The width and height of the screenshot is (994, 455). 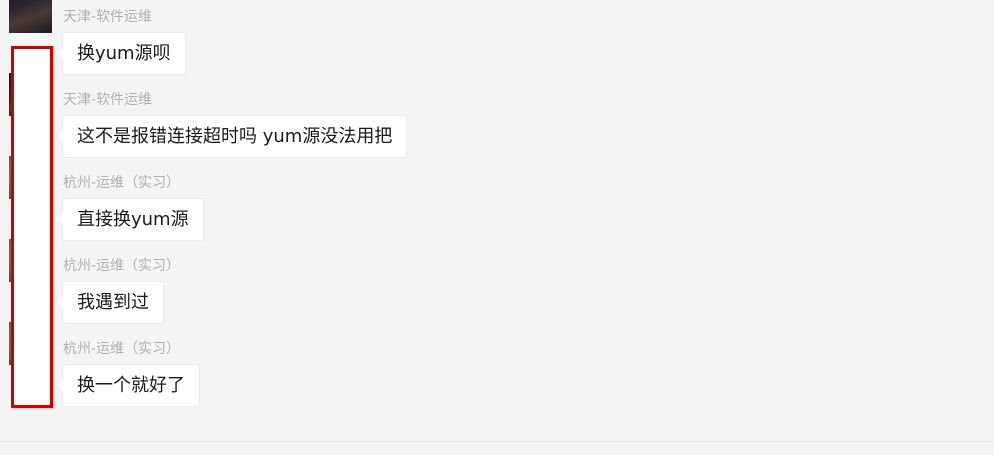 What do you see at coordinates (32, 227) in the screenshot?
I see `redaction-overlay` at bounding box center [32, 227].